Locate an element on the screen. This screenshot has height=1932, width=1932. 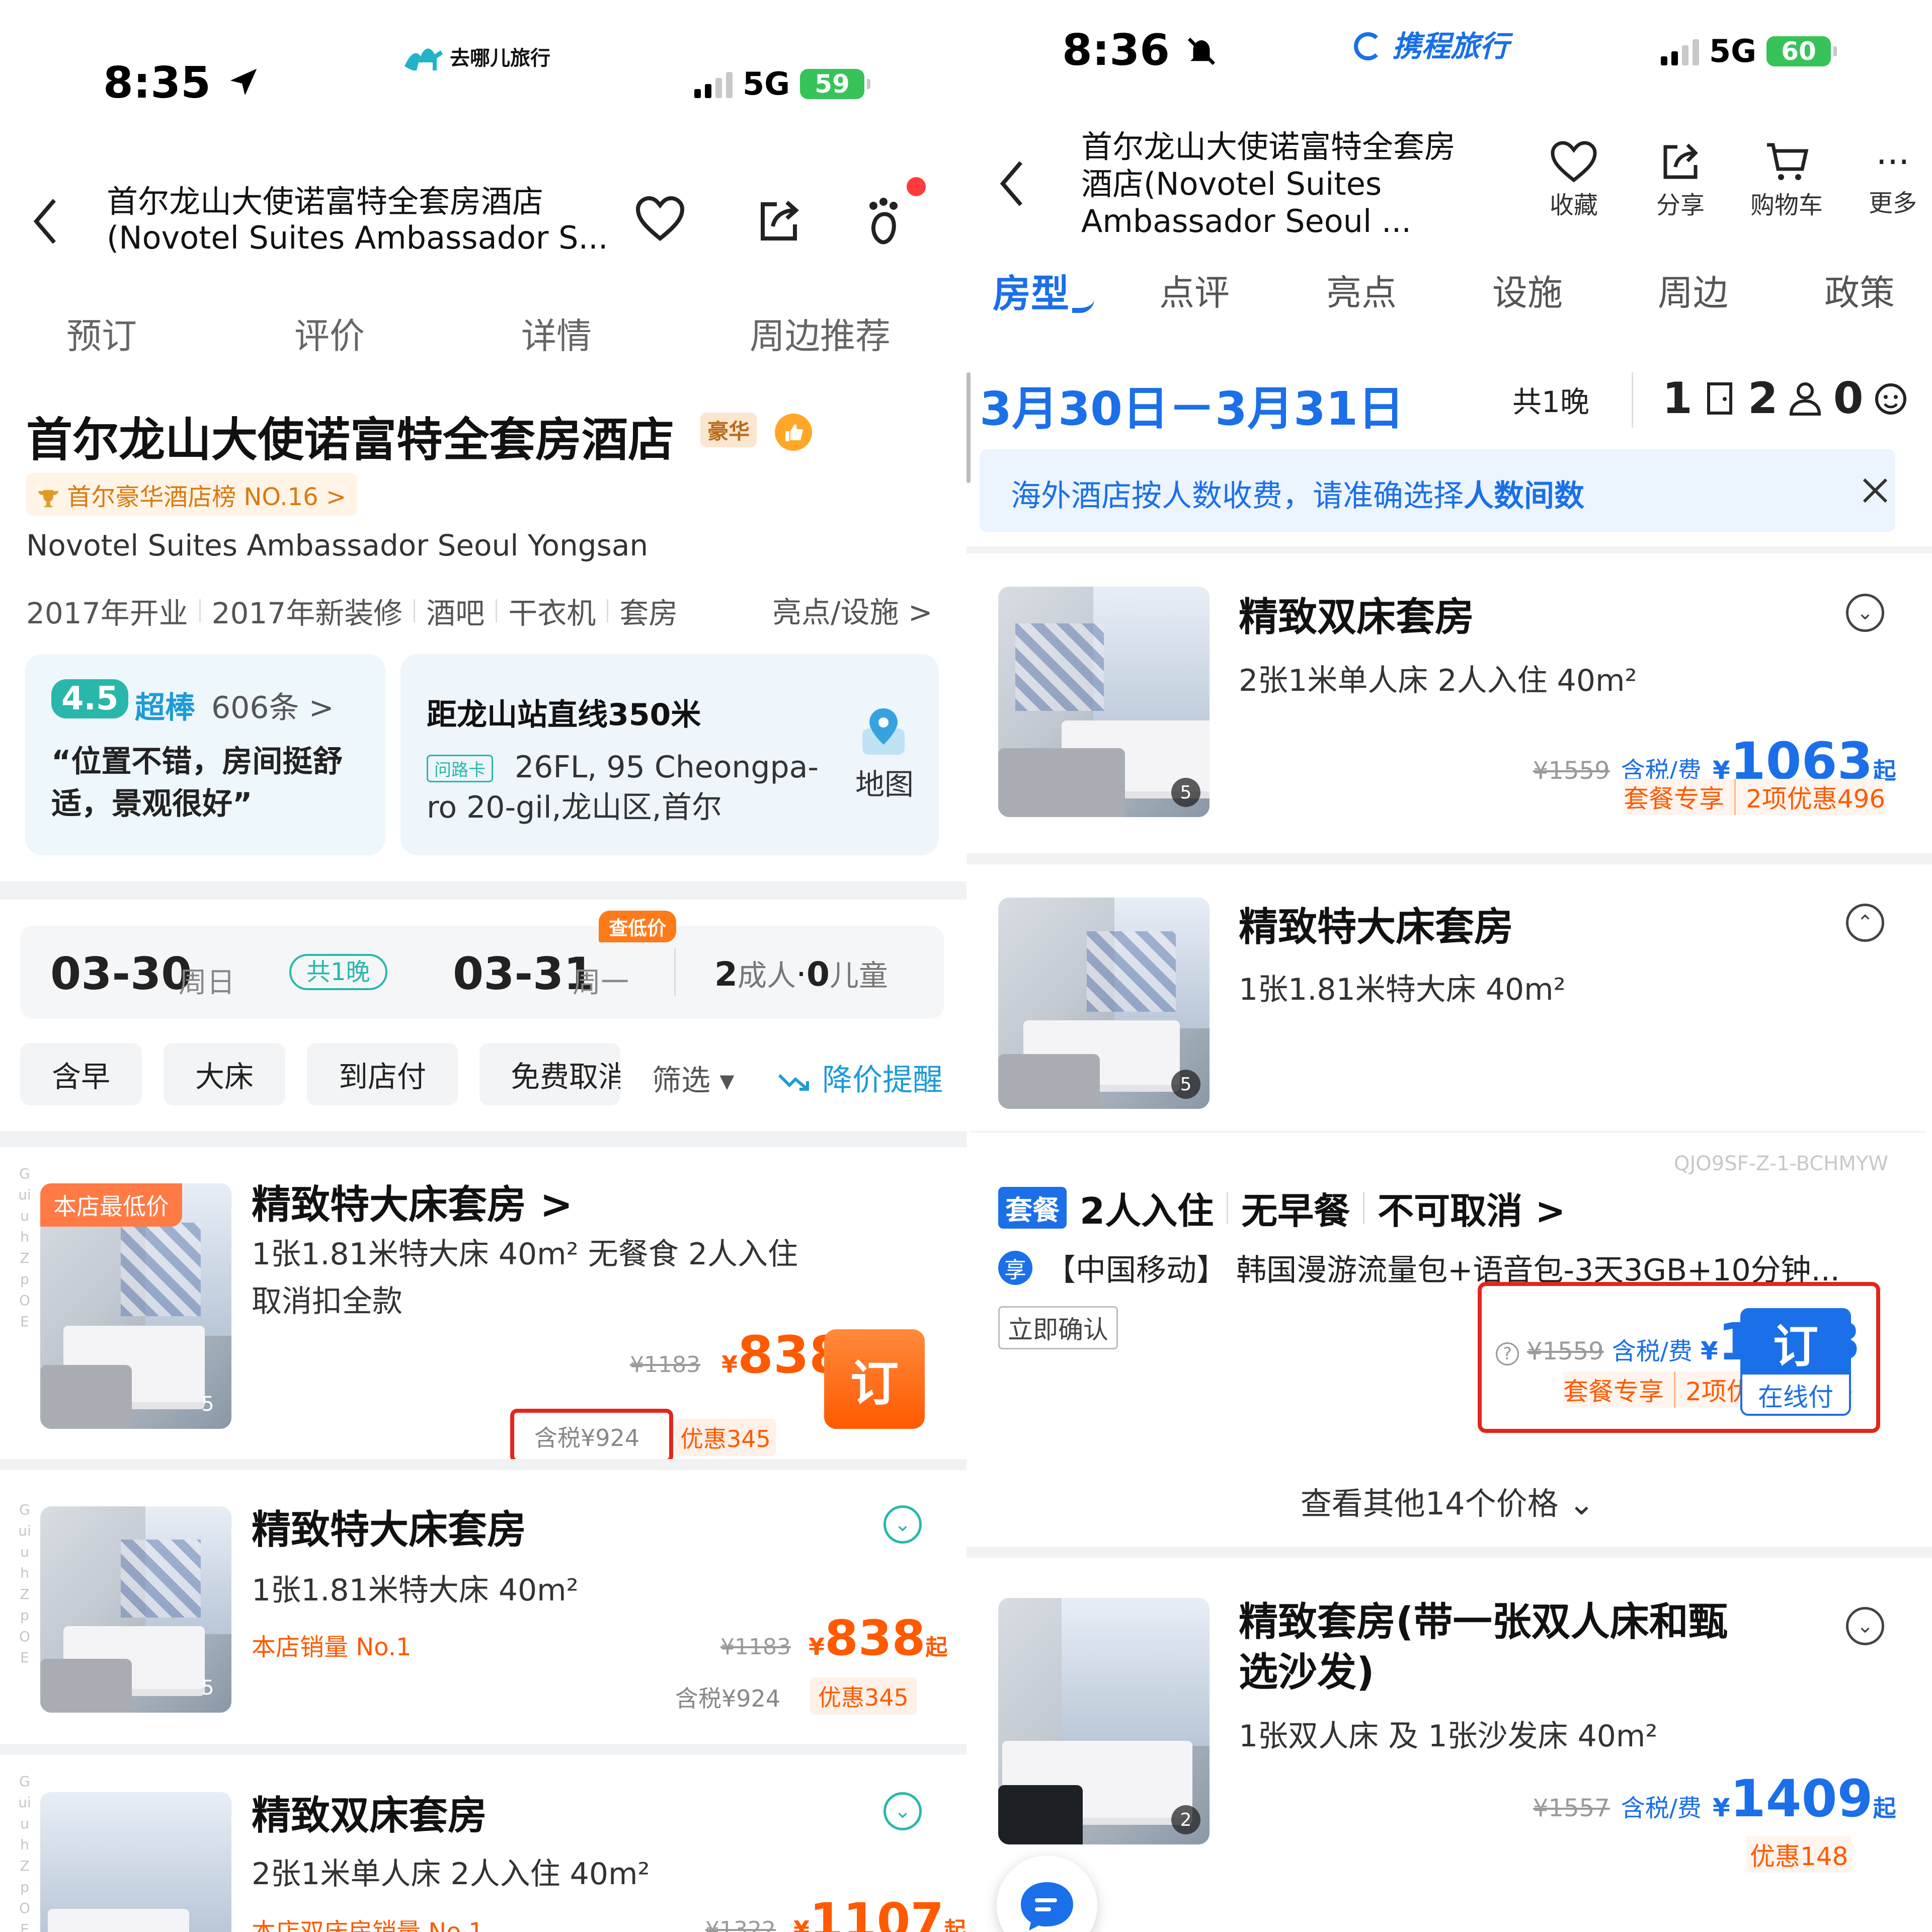
currency: ¥ is located at coordinates (729, 1365).